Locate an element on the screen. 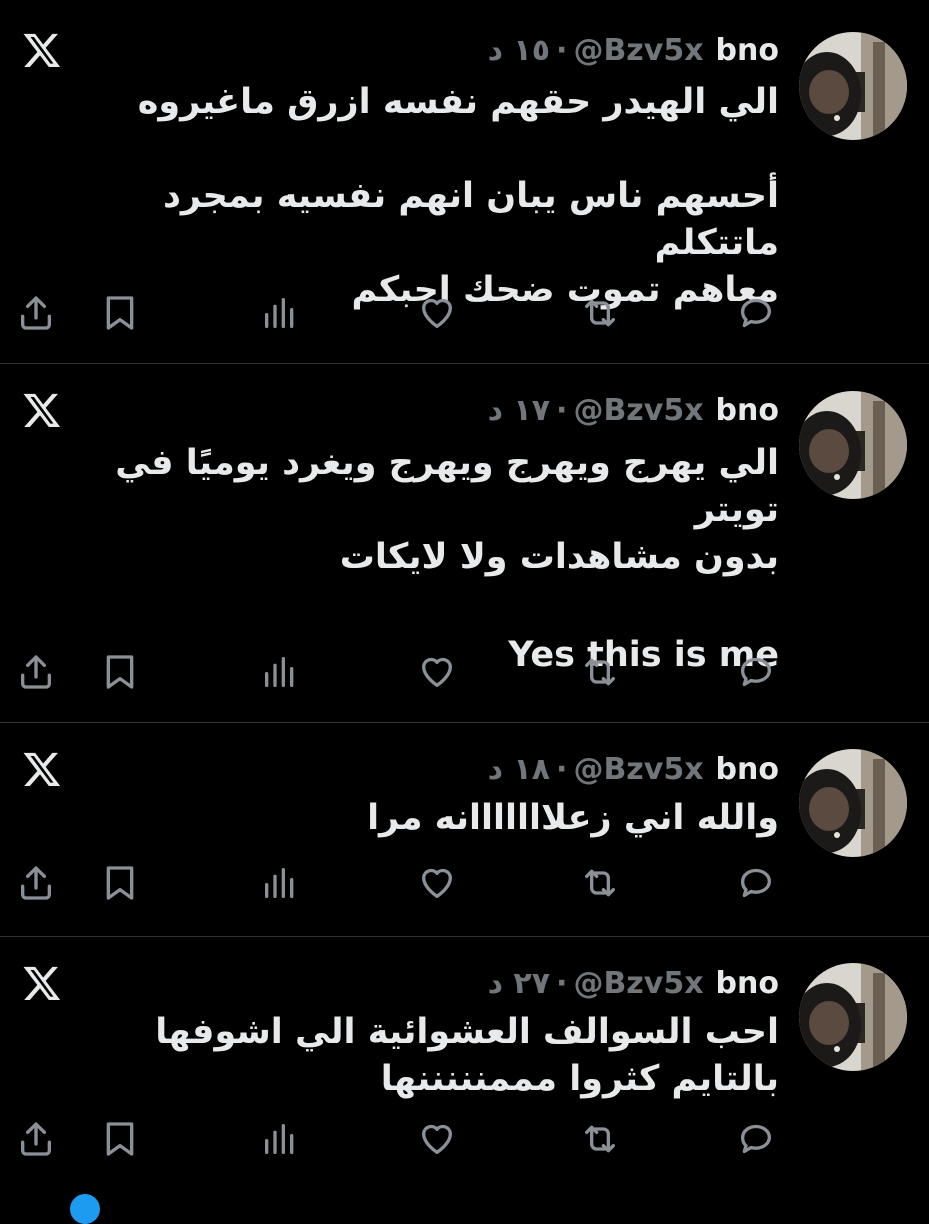  tweet-header: ١٨ د · @Bzv5x bno is located at coordinates (633, 769).